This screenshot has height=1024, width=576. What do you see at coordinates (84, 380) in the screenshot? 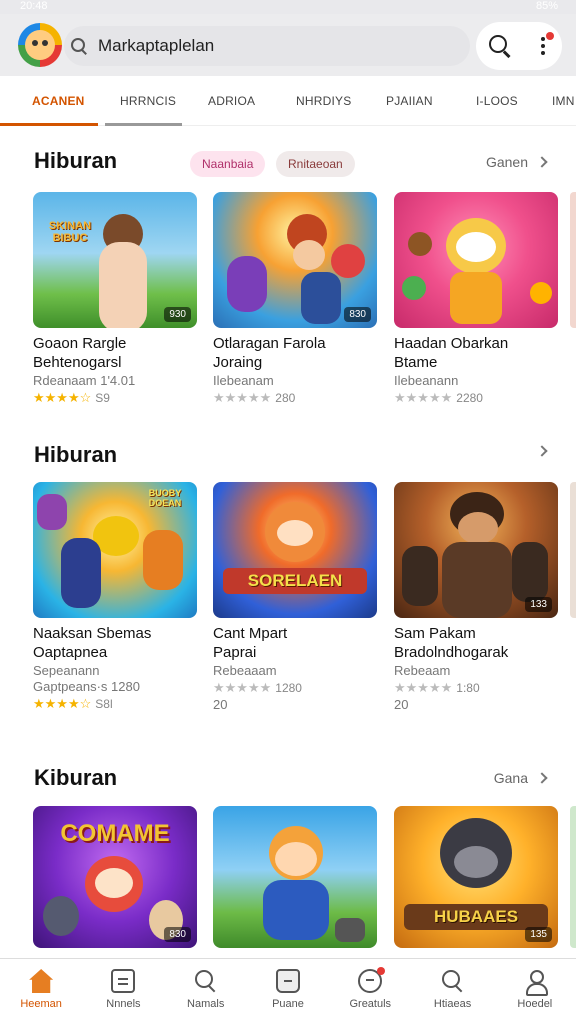
I see `app-developer: Rdeanaam 1'4.01` at bounding box center [84, 380].